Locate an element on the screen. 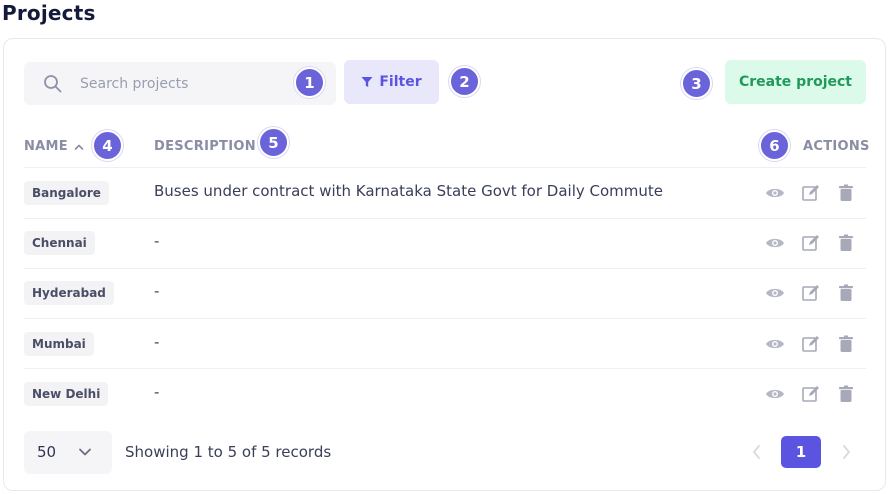 Image resolution: width=888 pixels, height=494 pixels. chevron-right-icon is located at coordinates (846, 452).